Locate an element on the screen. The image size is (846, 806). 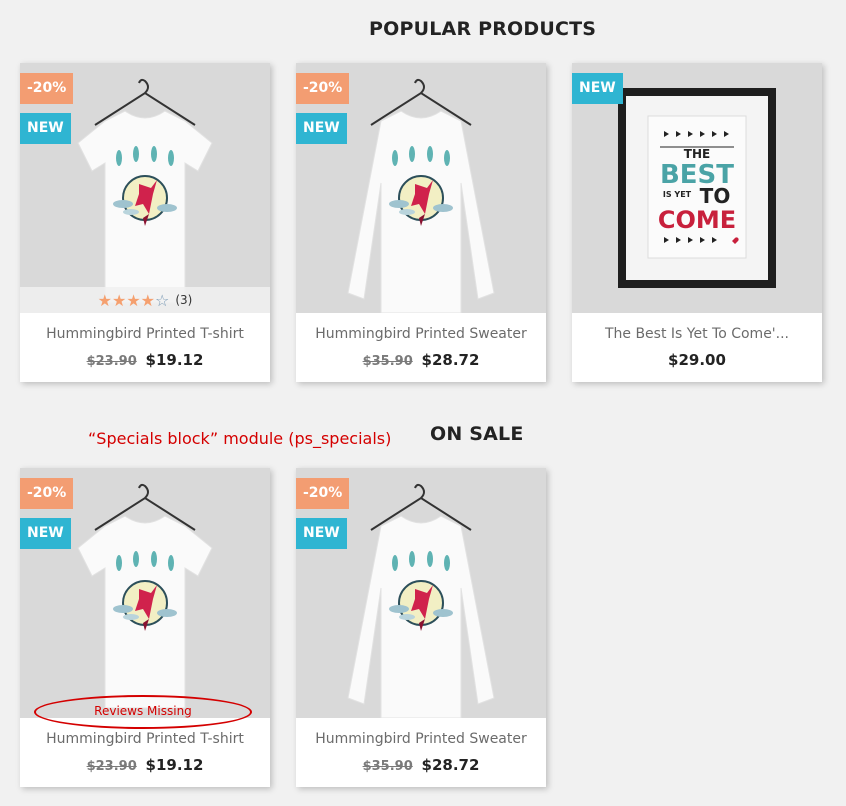
section-title-popular-products: POPULAR PRODUCTS is located at coordinates (483, 29).